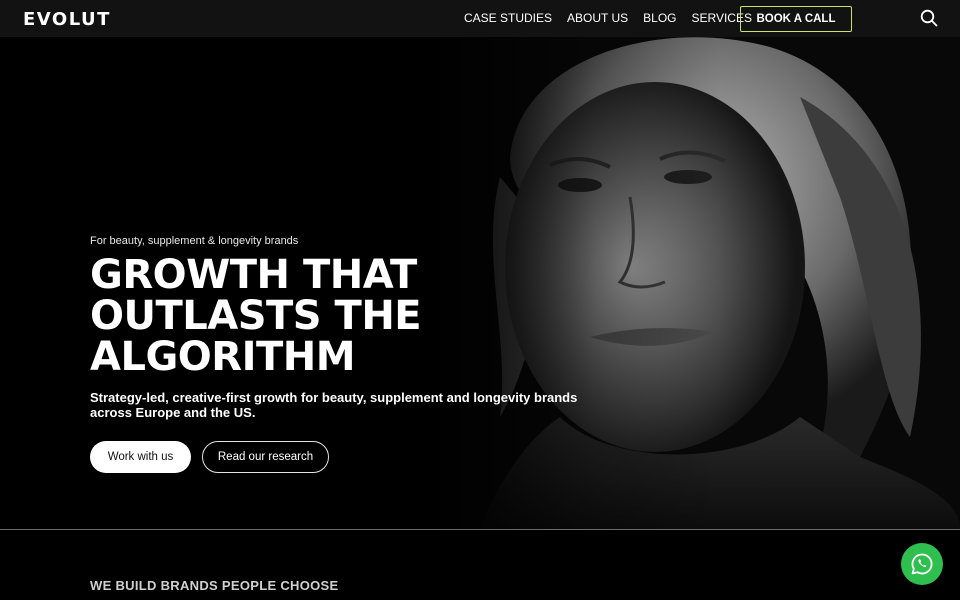  Describe the element at coordinates (67, 19) in the screenshot. I see `logo: EVOLUT` at that location.